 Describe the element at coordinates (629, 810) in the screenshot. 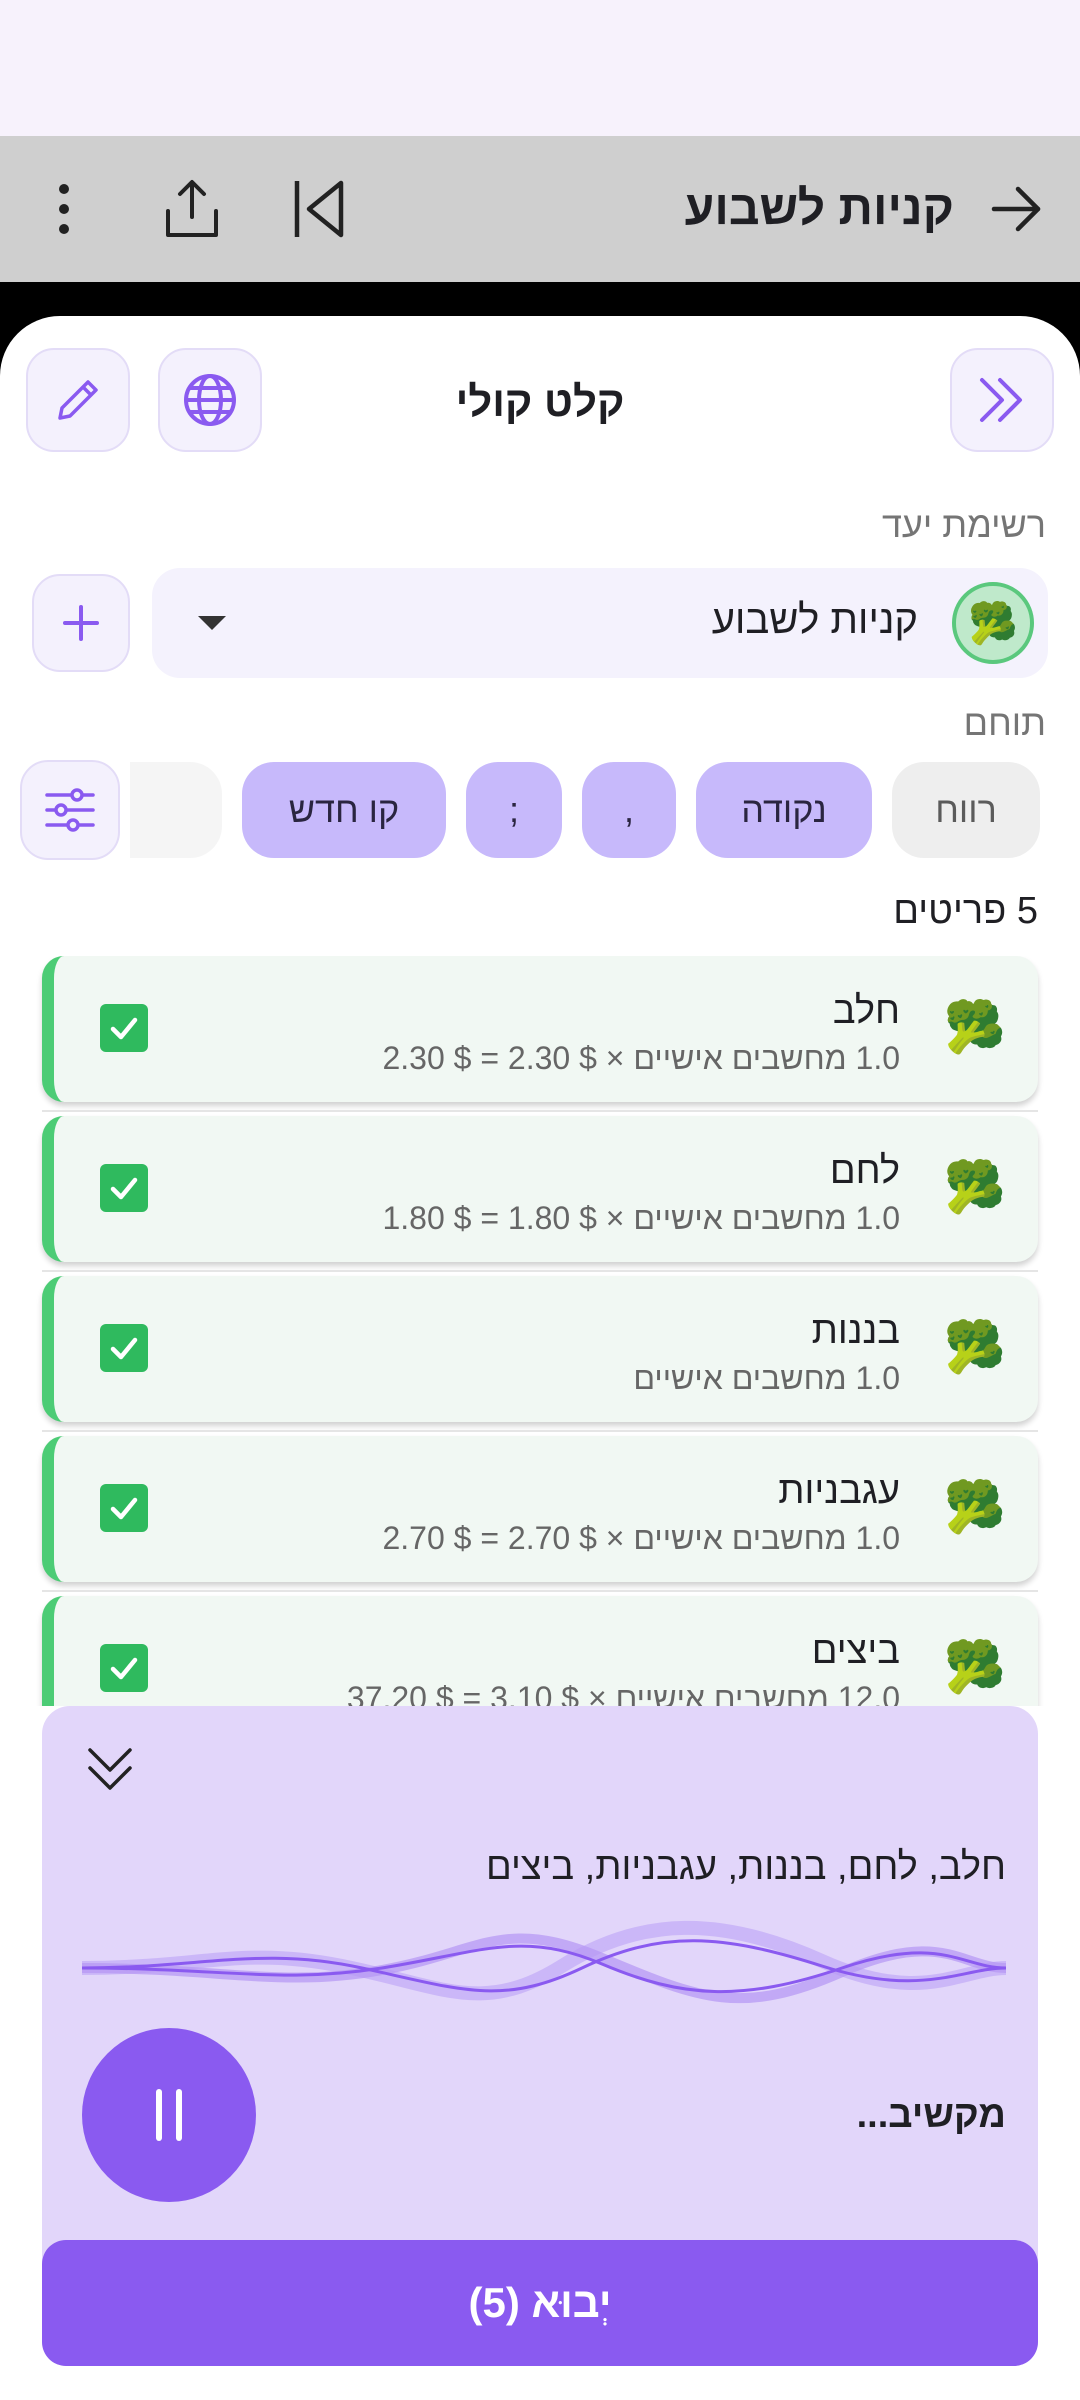

I see `chip-comma: ,` at that location.